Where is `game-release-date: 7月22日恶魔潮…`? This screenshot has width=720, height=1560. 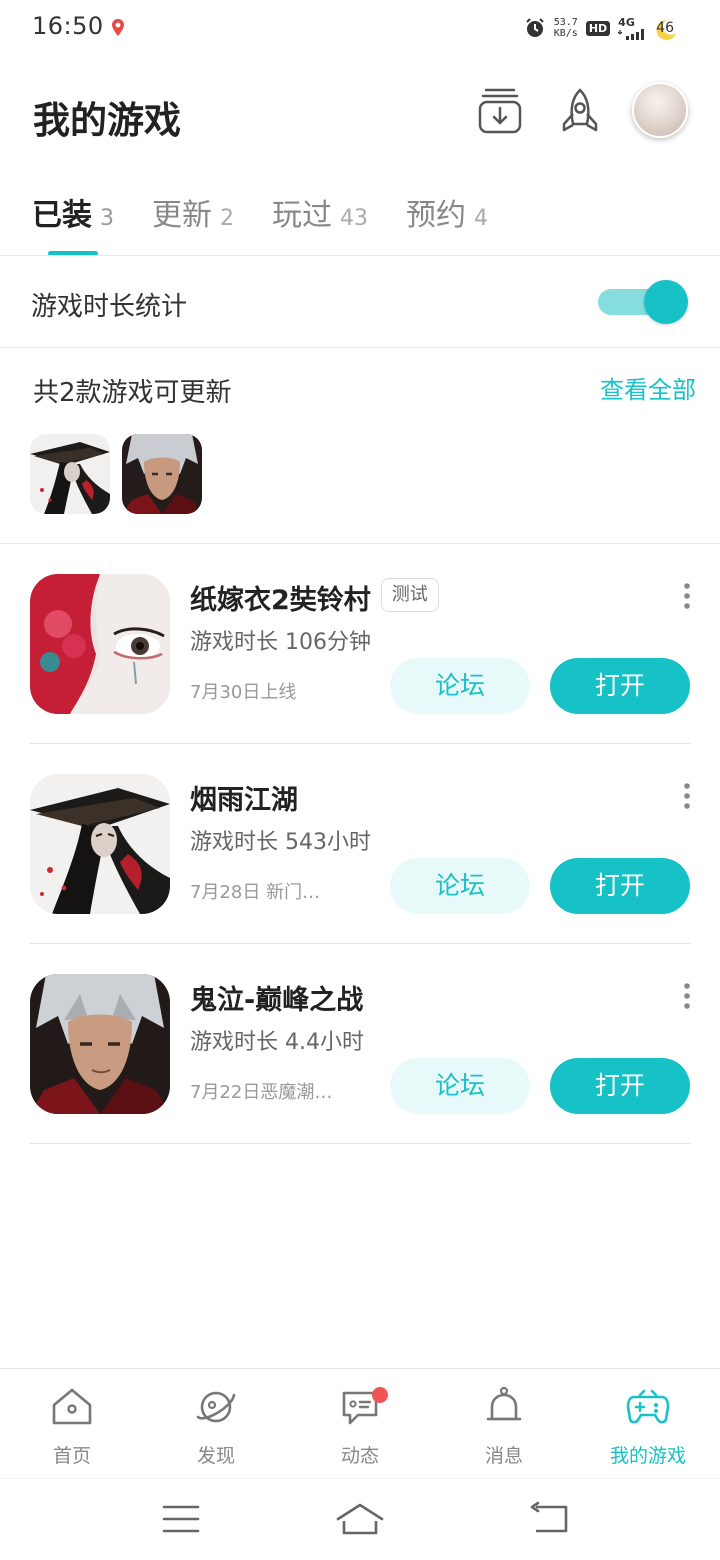
game-release-date: 7月22日恶魔潮… is located at coordinates (261, 1092).